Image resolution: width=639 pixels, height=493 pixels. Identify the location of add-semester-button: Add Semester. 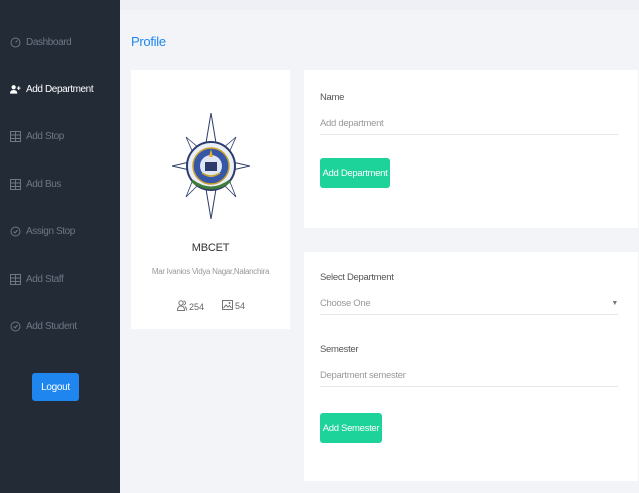
(351, 428).